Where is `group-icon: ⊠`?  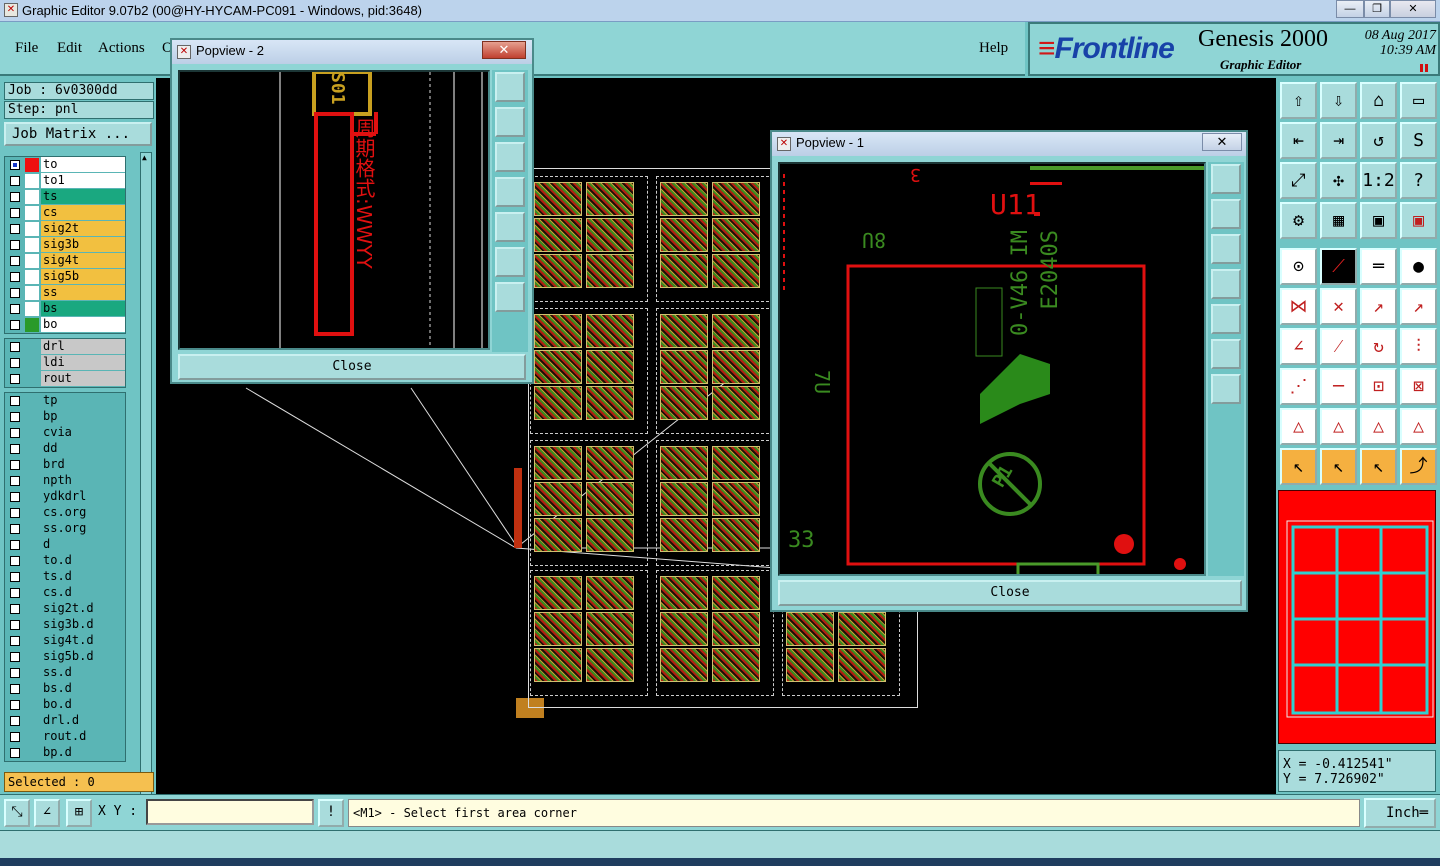
group-icon: ⊠ is located at coordinates (1418, 386).